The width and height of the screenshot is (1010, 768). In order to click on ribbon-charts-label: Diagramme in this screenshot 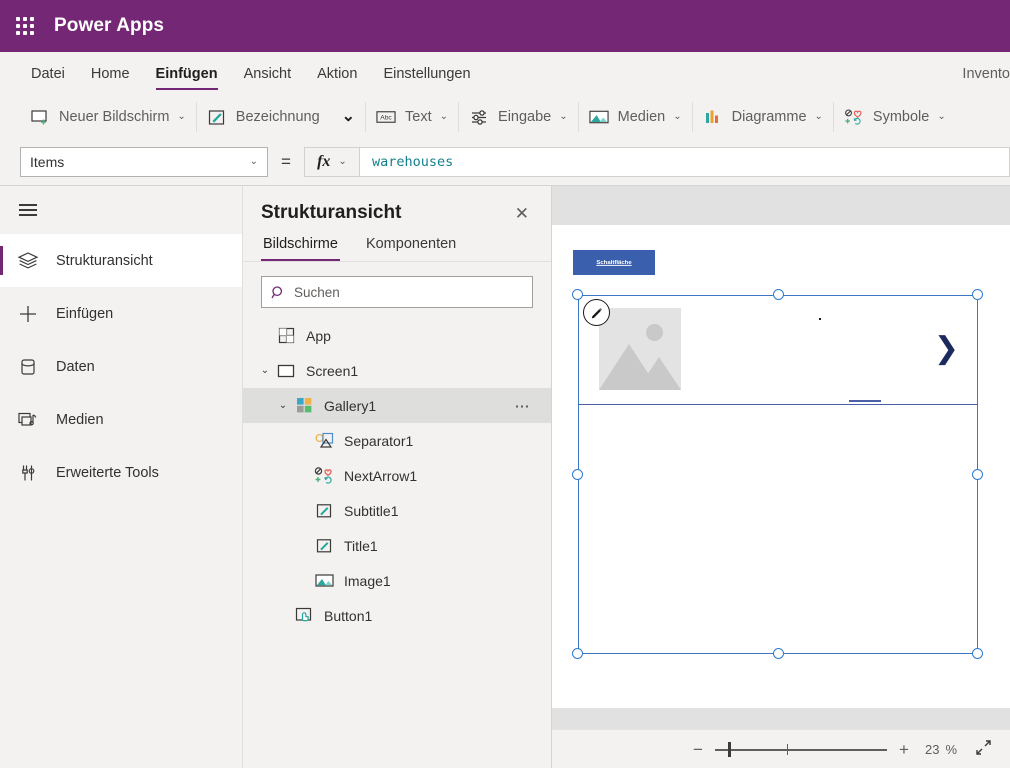, I will do `click(769, 117)`.